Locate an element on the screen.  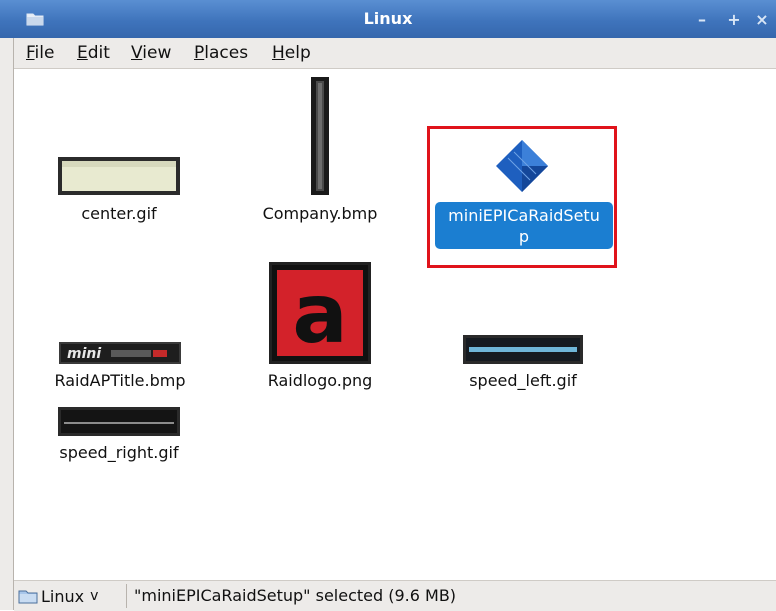
file-speed-left-gif is located at coordinates (523, 349).